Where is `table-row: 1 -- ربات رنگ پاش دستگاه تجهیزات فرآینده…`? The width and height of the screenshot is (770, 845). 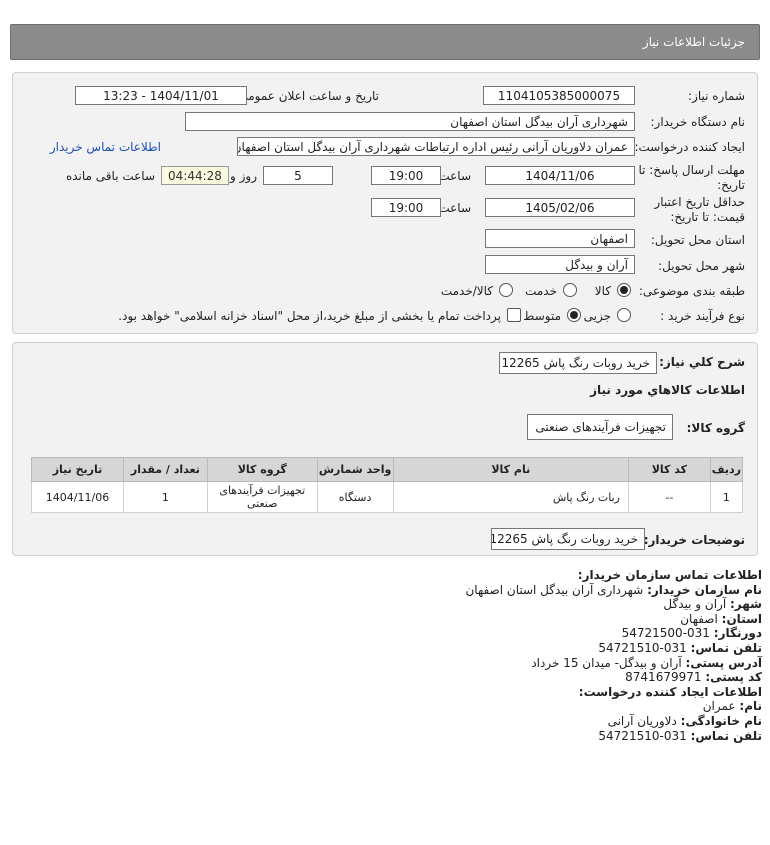
table-row: 1 -- ربات رنگ پاش دستگاه تجهیزات فرآینده… is located at coordinates (387, 497).